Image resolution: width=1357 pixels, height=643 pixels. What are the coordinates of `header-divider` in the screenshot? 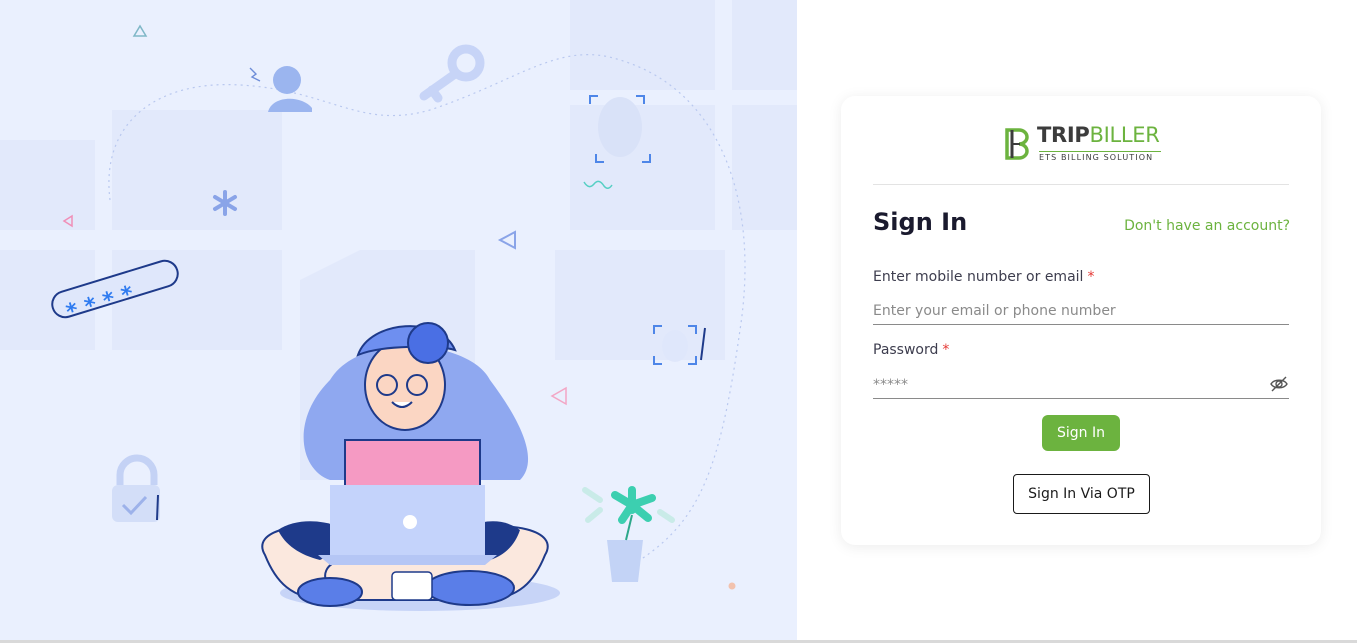 It's located at (1081, 184).